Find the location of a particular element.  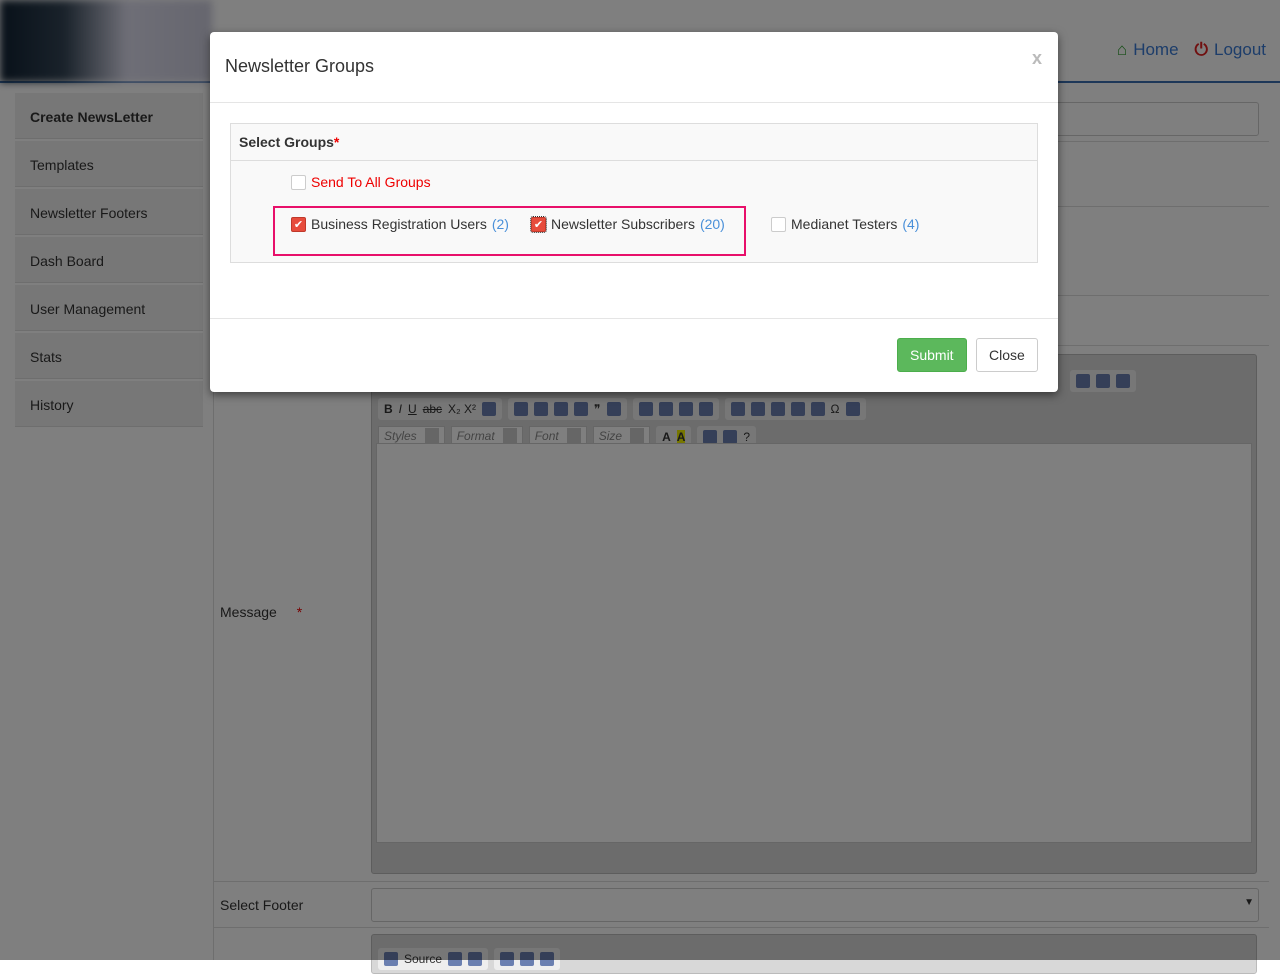

close-button: Close is located at coordinates (1007, 355).